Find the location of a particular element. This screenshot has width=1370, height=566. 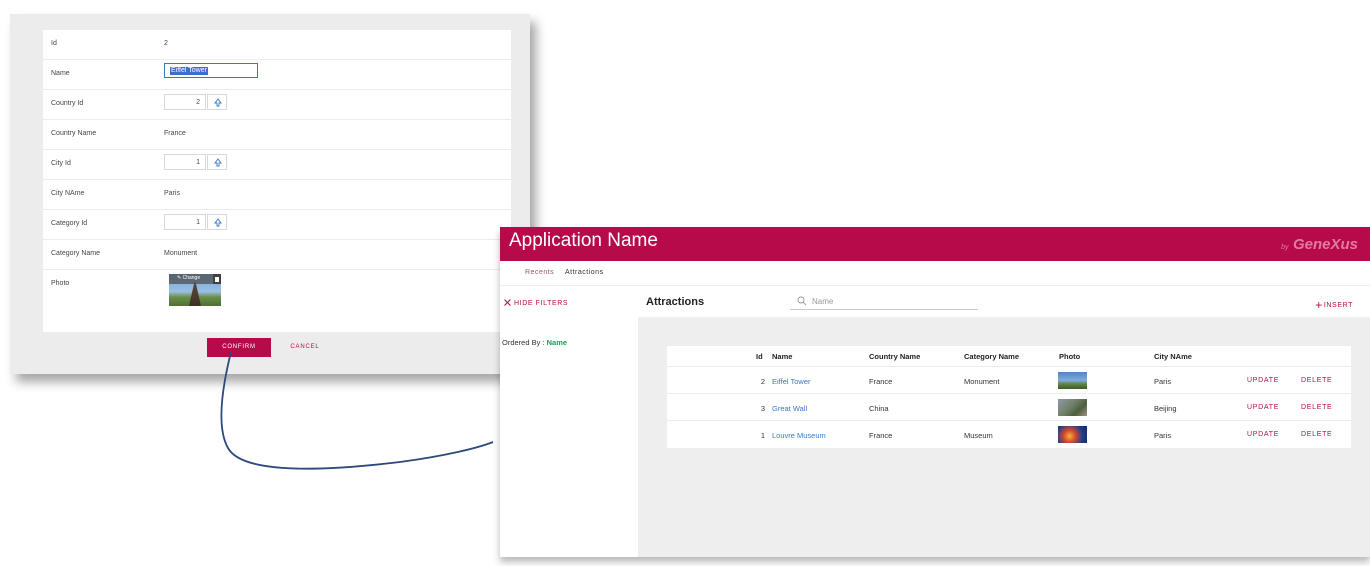

hide-filters-button: HIDE FILTERS is located at coordinates (536, 303).